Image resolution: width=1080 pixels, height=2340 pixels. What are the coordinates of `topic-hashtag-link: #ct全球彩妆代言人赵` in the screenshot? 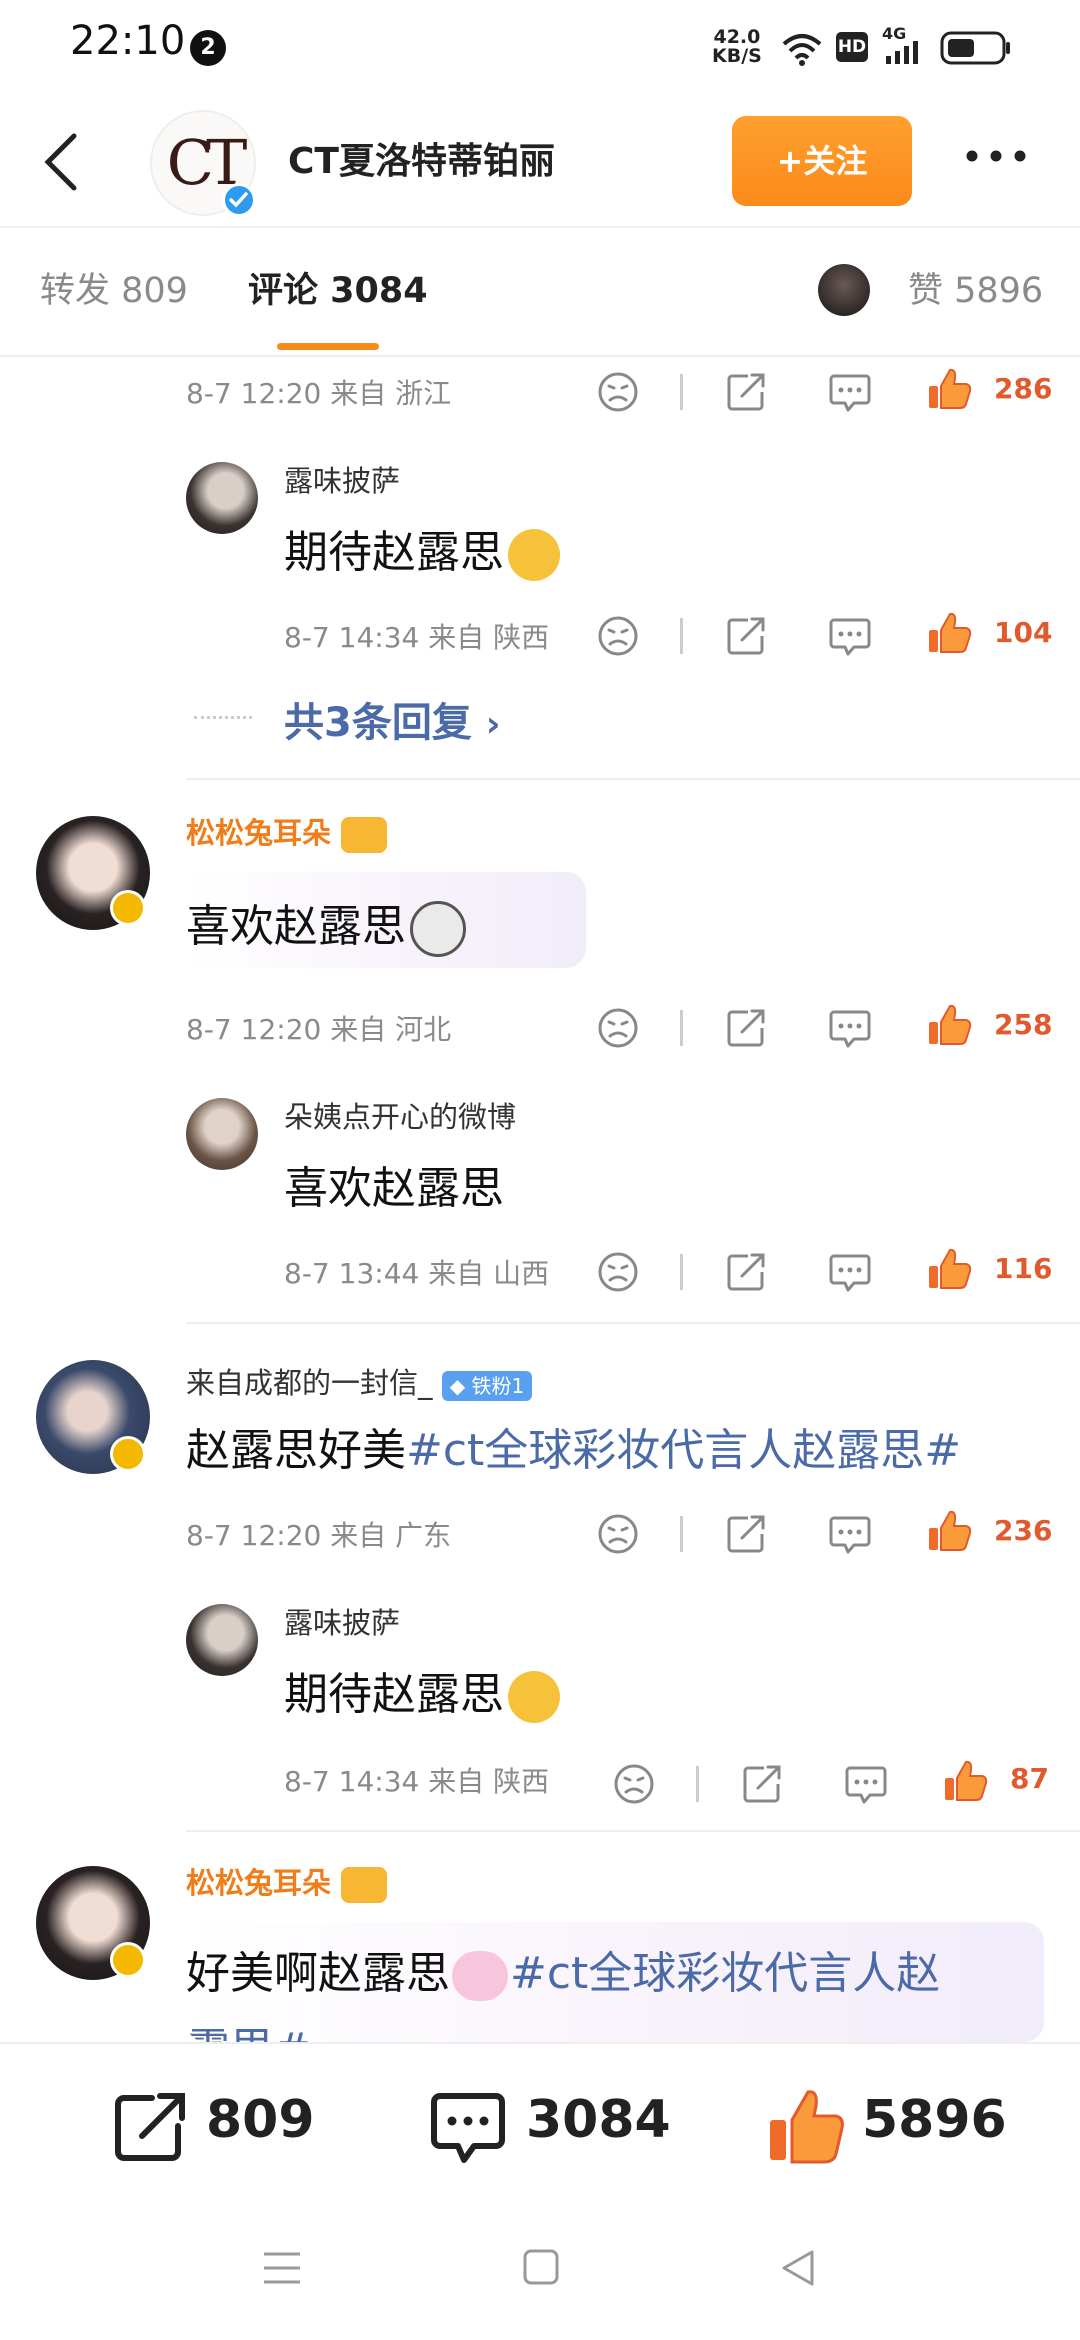 It's located at (725, 1973).